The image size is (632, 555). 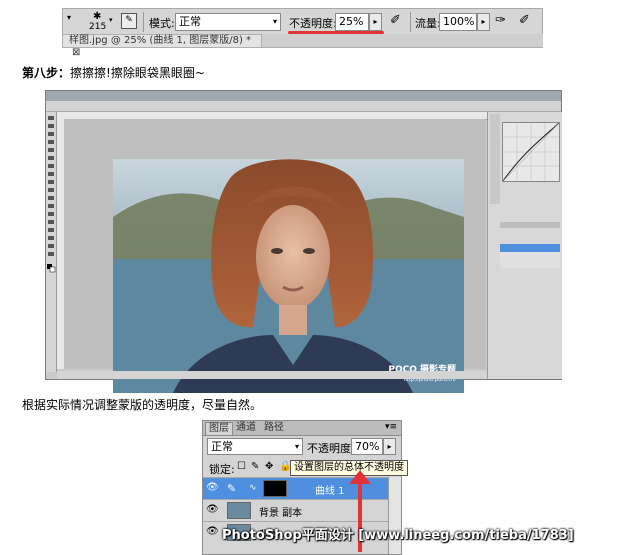 What do you see at coordinates (524, 20) in the screenshot?
I see `tablet-pressure-size-icon: ✐` at bounding box center [524, 20].